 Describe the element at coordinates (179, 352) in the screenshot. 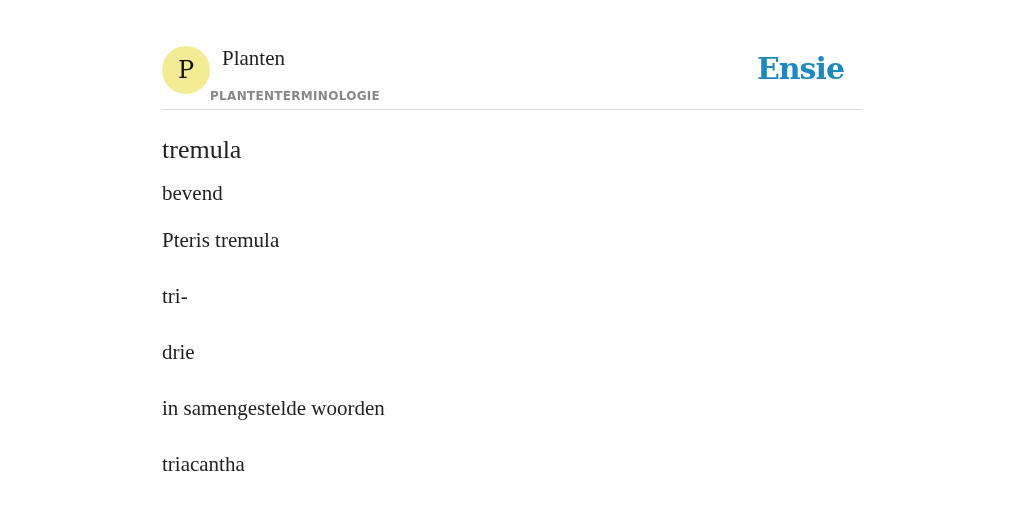

I see `entry-text: drie` at that location.